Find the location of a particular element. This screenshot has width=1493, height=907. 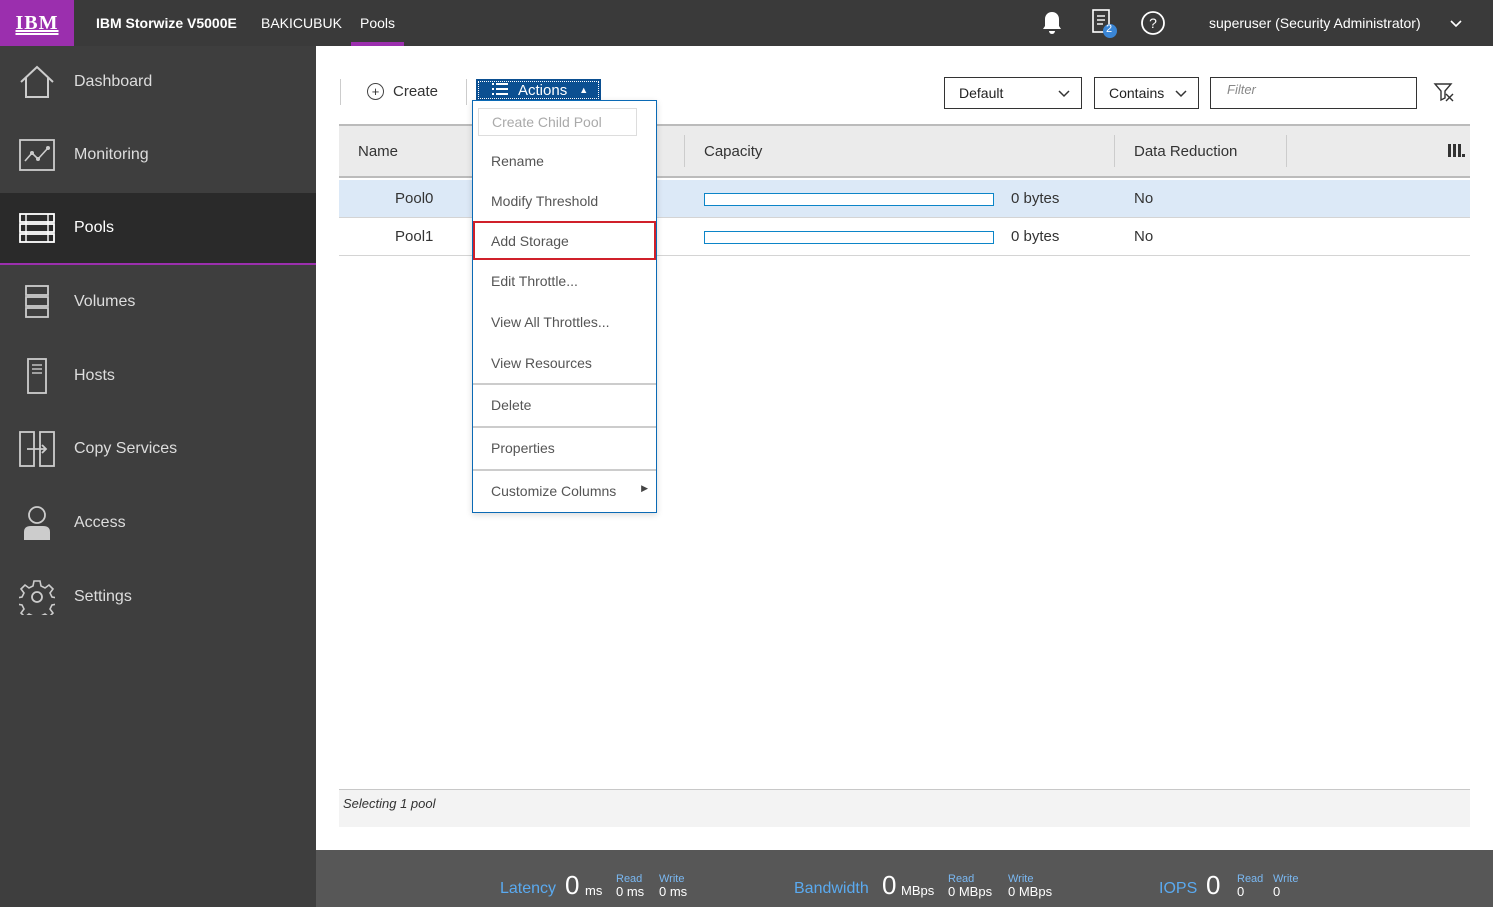

logo-text: IBM is located at coordinates (37, 22).